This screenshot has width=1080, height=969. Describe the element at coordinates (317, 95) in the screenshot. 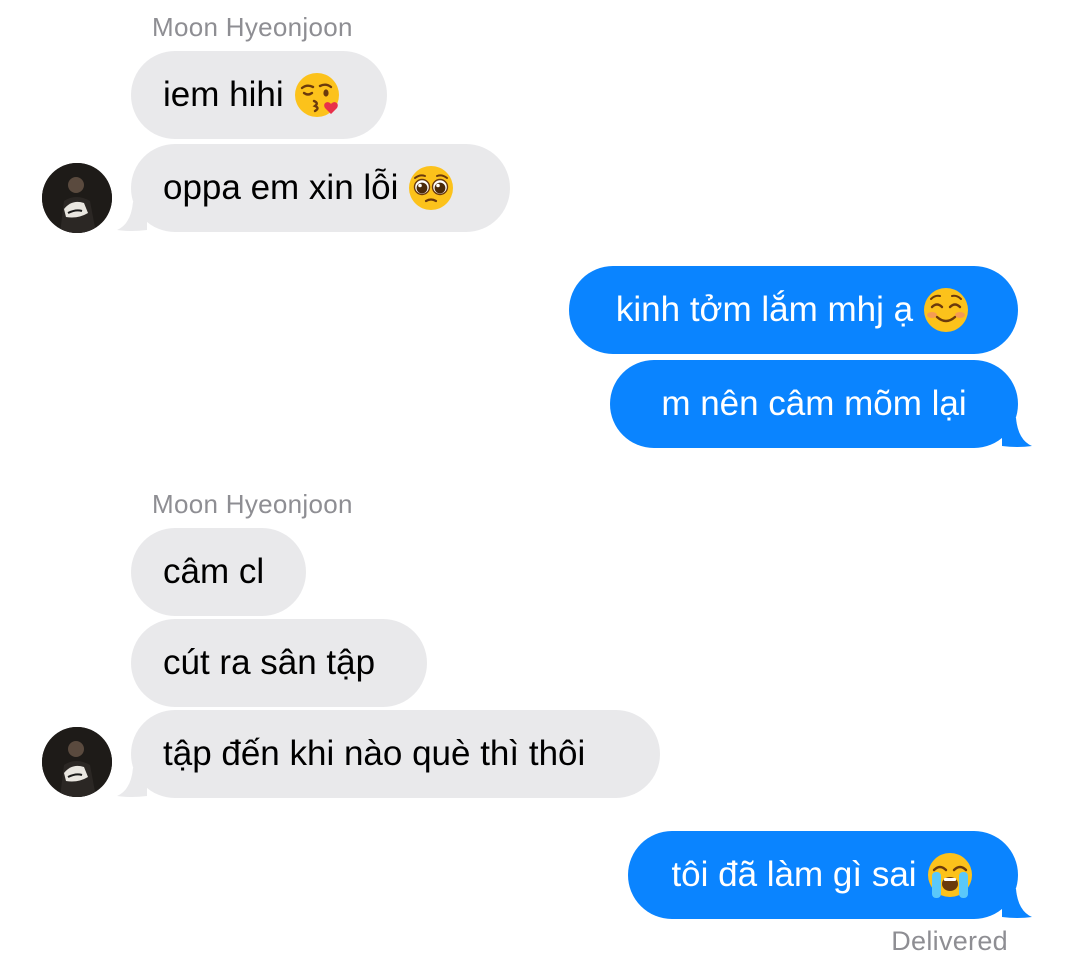

I see `face-blowing-kiss-emoji-icon` at that location.